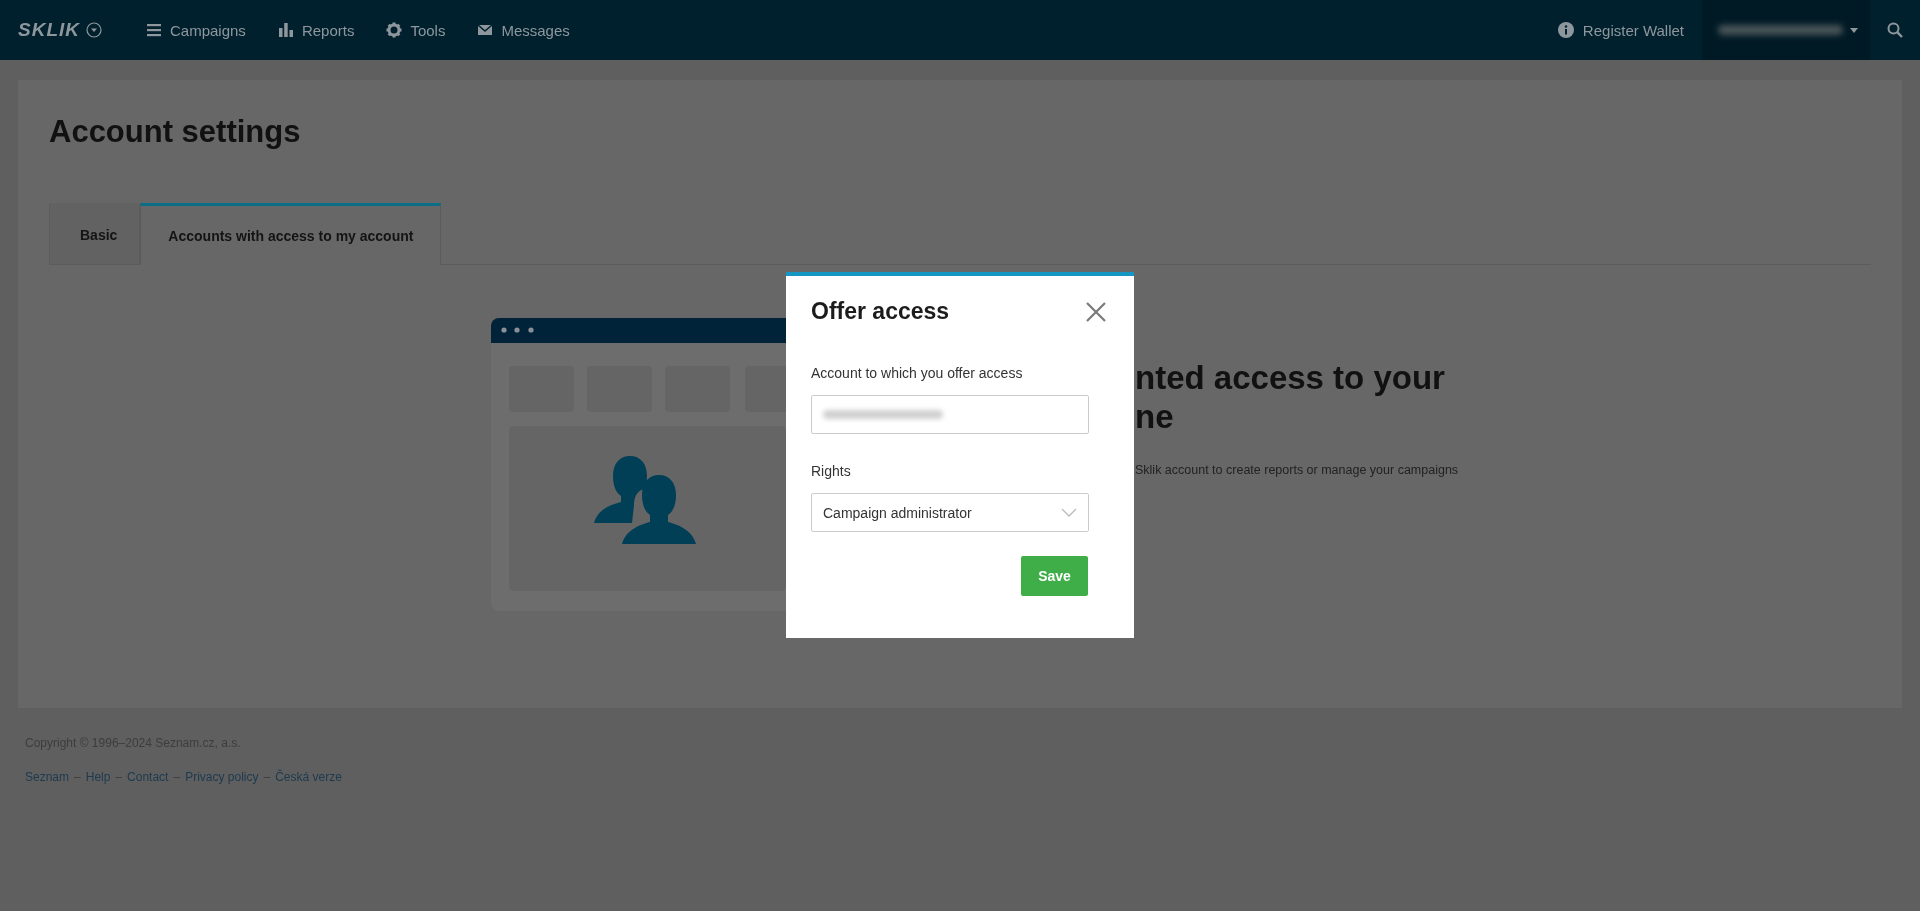 This screenshot has width=1920, height=911. Describe the element at coordinates (175, 131) in the screenshot. I see `page-title: Account settings` at that location.